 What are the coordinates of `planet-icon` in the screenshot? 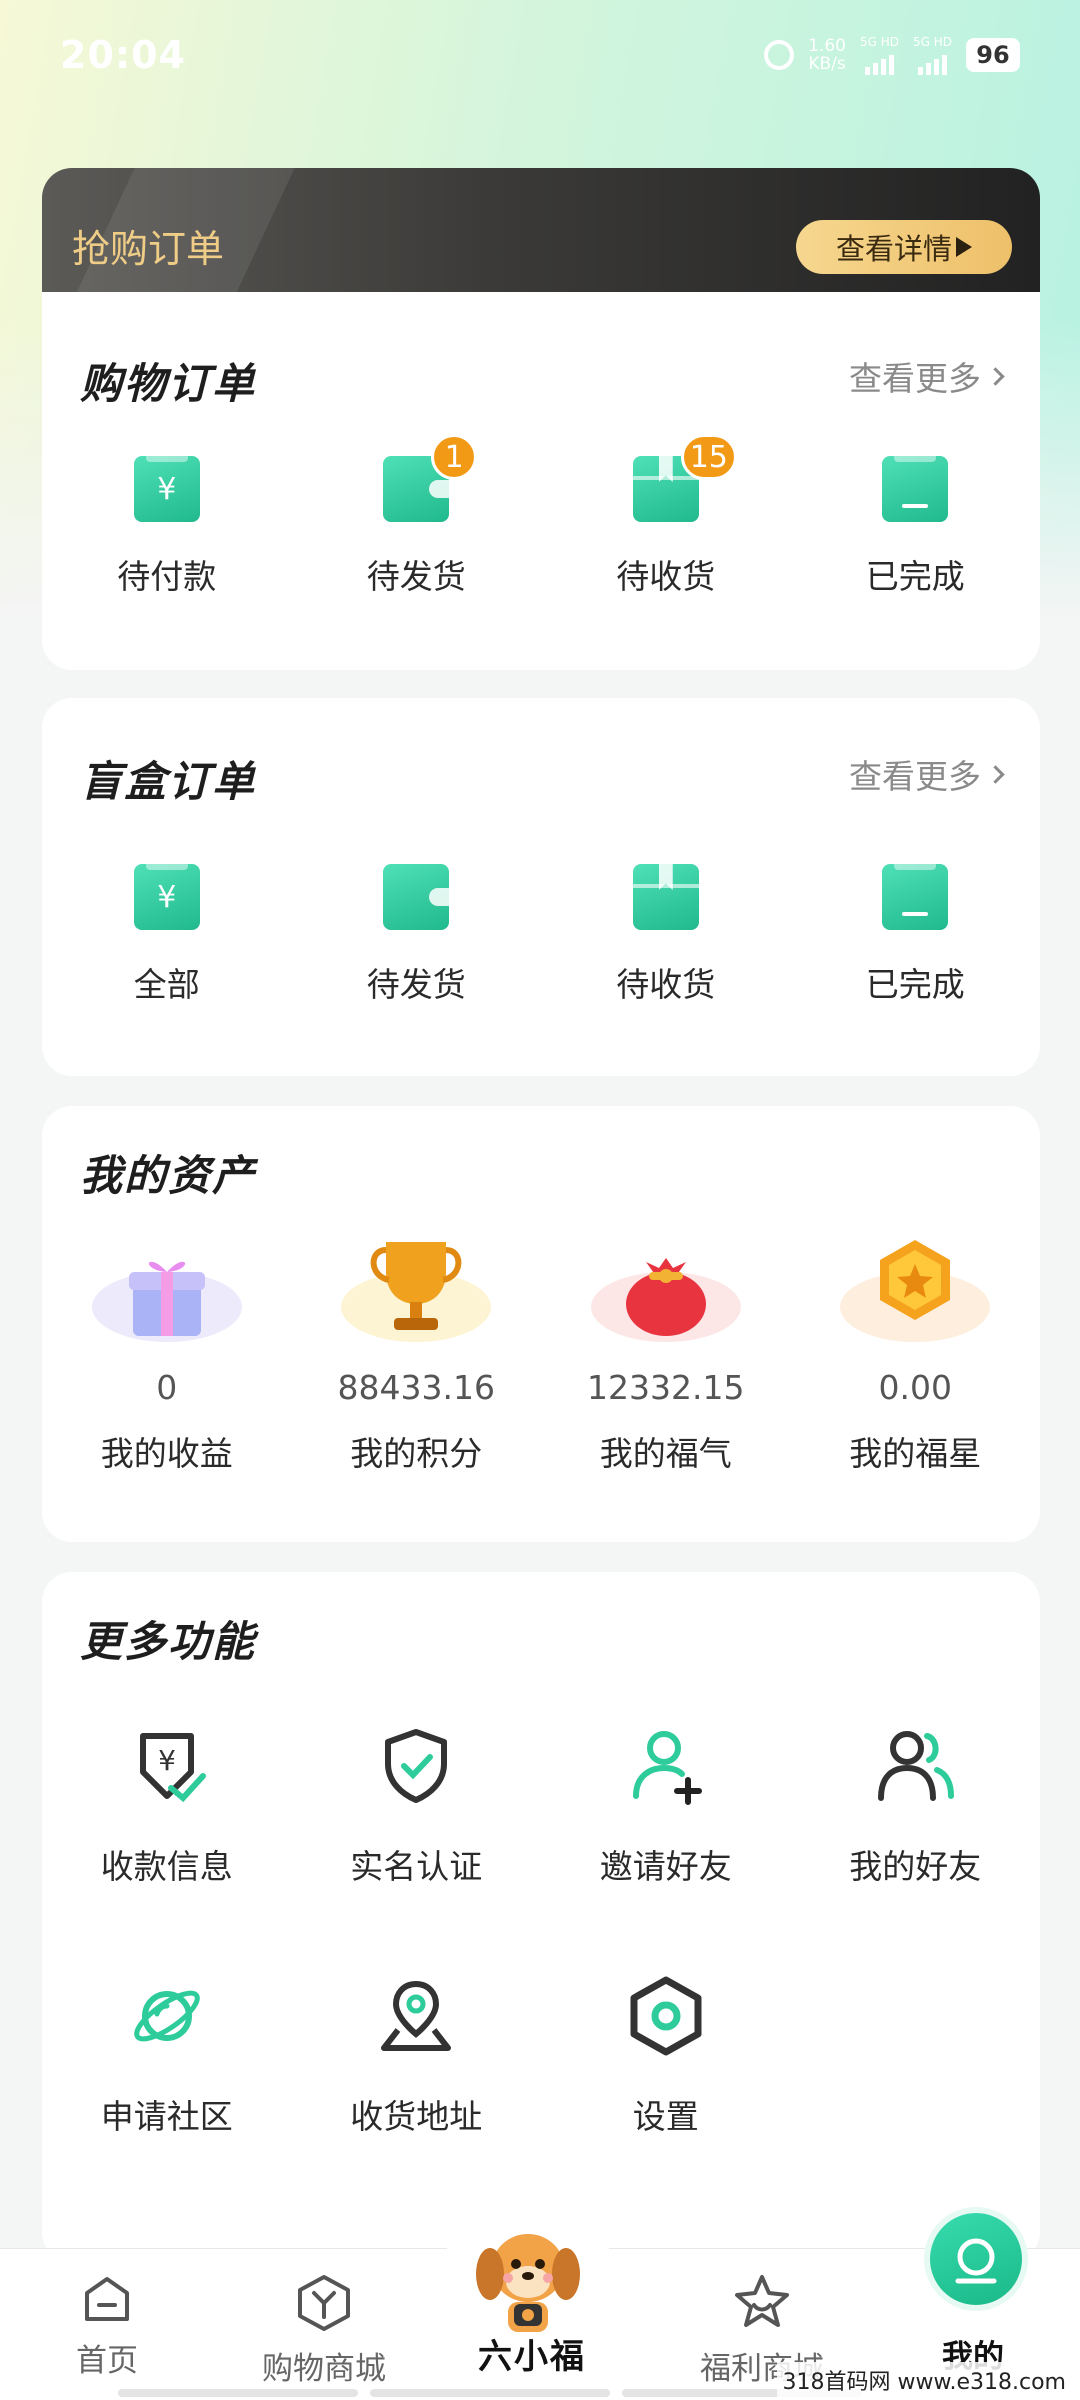 It's located at (166, 2016).